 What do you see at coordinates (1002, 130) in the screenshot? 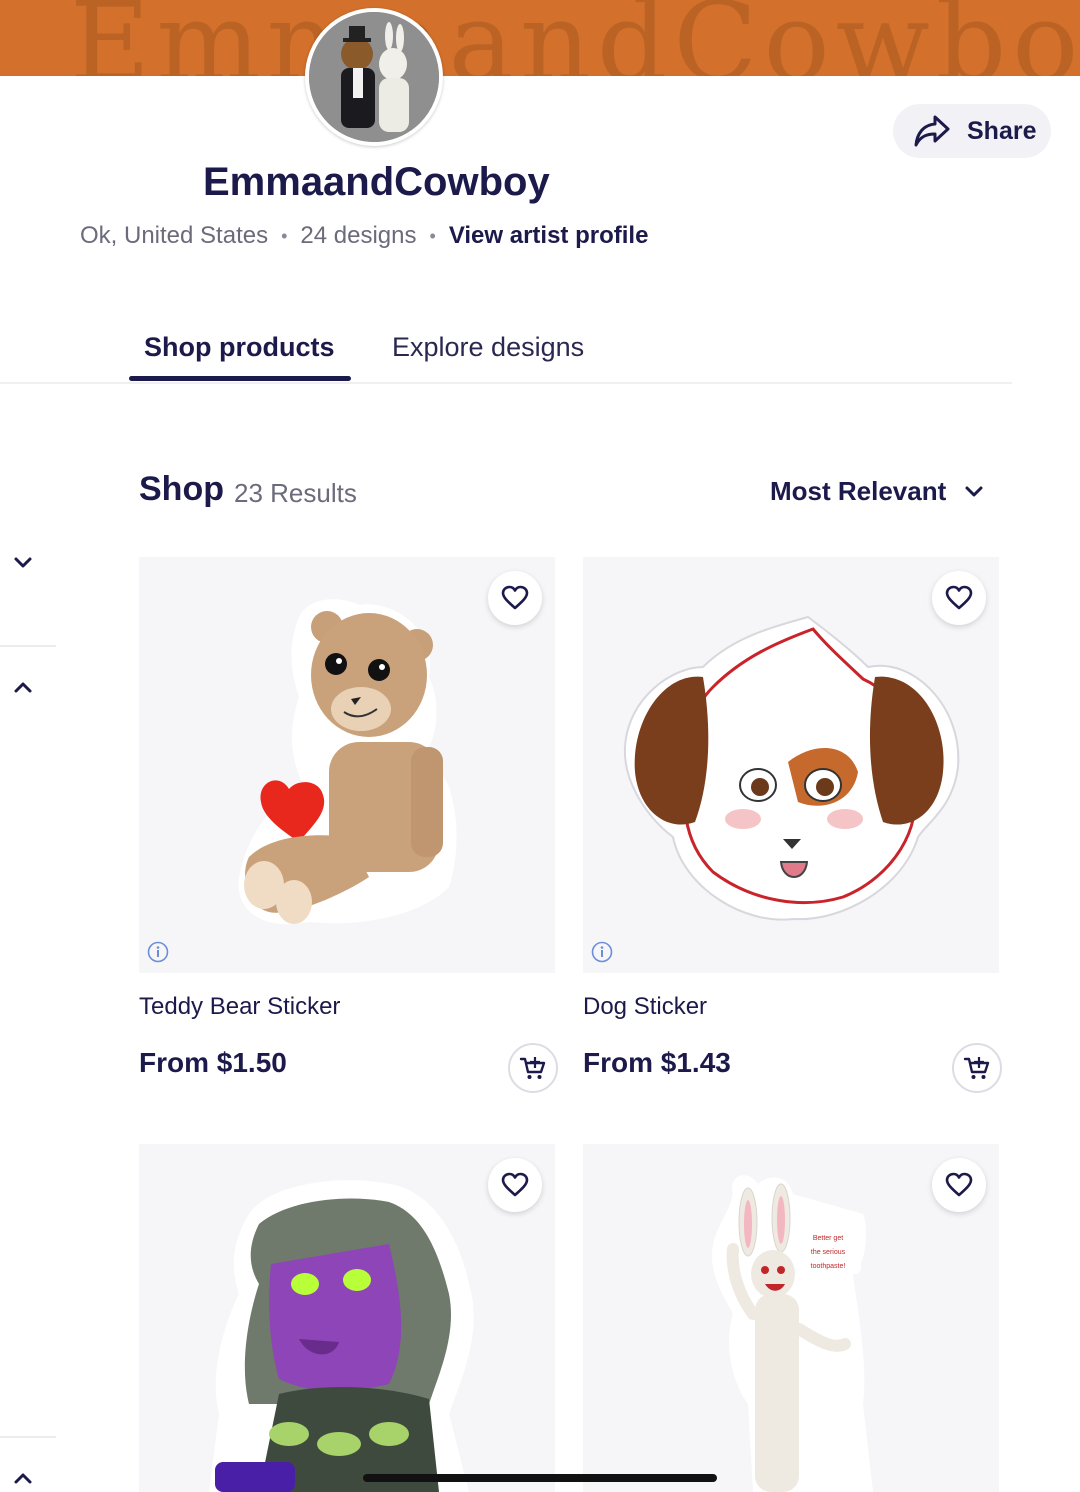
I see `share-label: Share` at bounding box center [1002, 130].